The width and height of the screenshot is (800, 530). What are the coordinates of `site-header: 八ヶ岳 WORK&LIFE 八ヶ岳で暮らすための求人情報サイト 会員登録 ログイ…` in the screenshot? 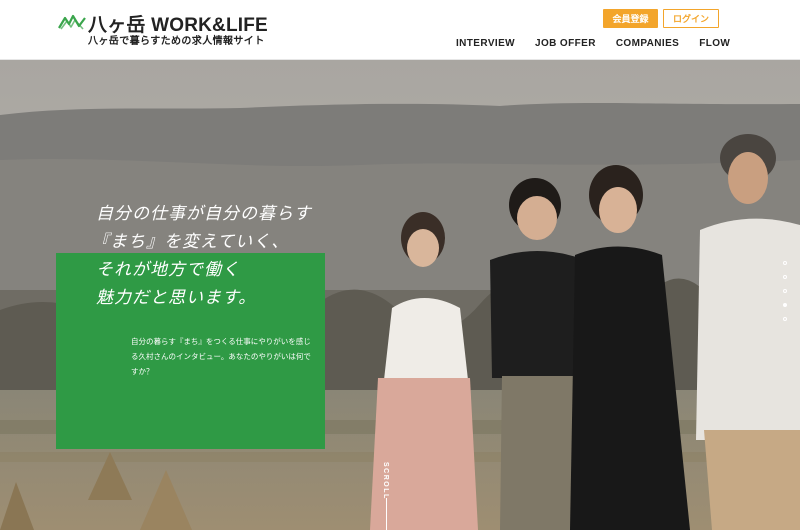 It's located at (400, 30).